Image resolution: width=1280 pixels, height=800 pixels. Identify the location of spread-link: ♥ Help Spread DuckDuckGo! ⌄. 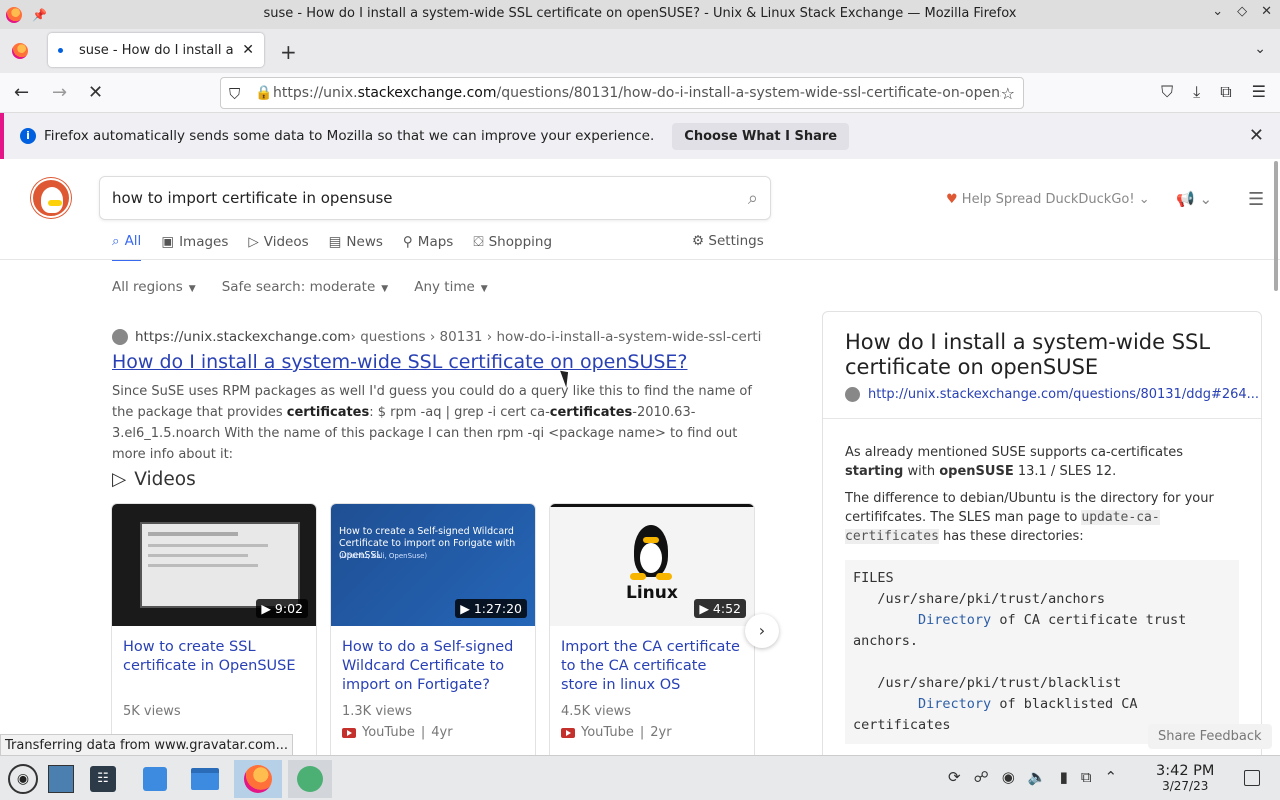
(1048, 199).